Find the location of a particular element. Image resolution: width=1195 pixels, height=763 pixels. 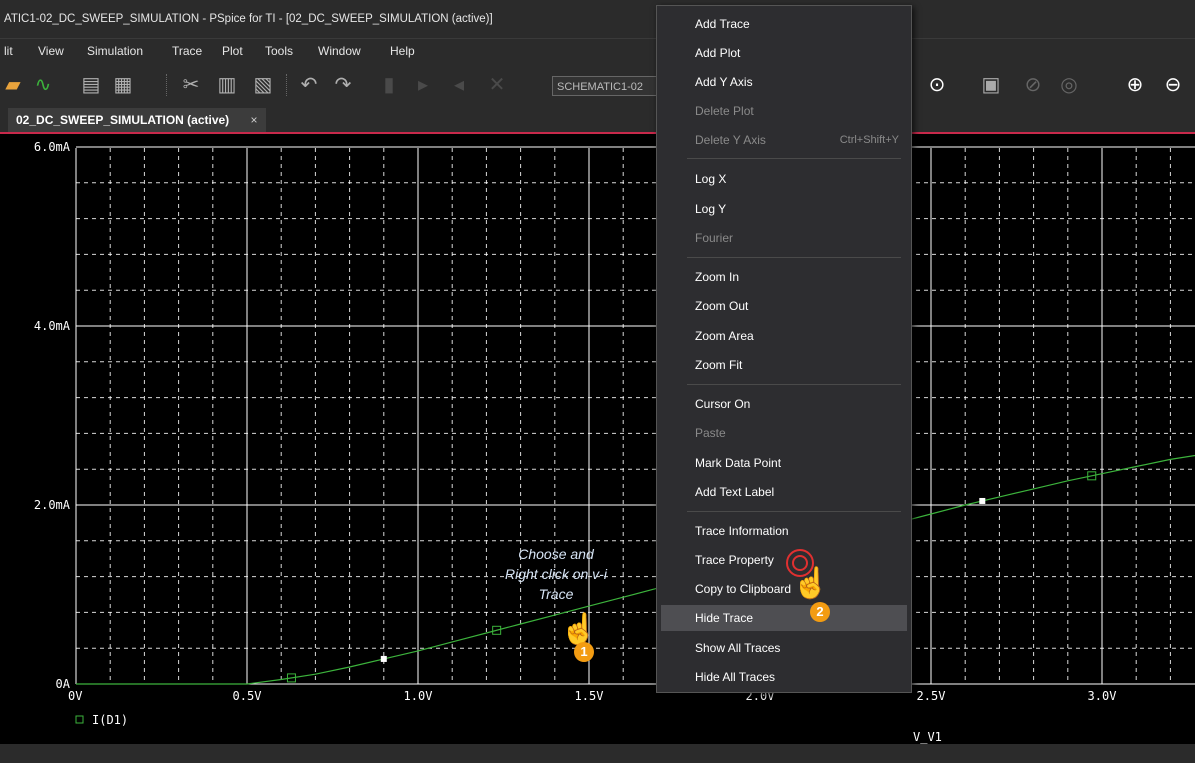

menu-simulation: Simulation is located at coordinates (115, 51).